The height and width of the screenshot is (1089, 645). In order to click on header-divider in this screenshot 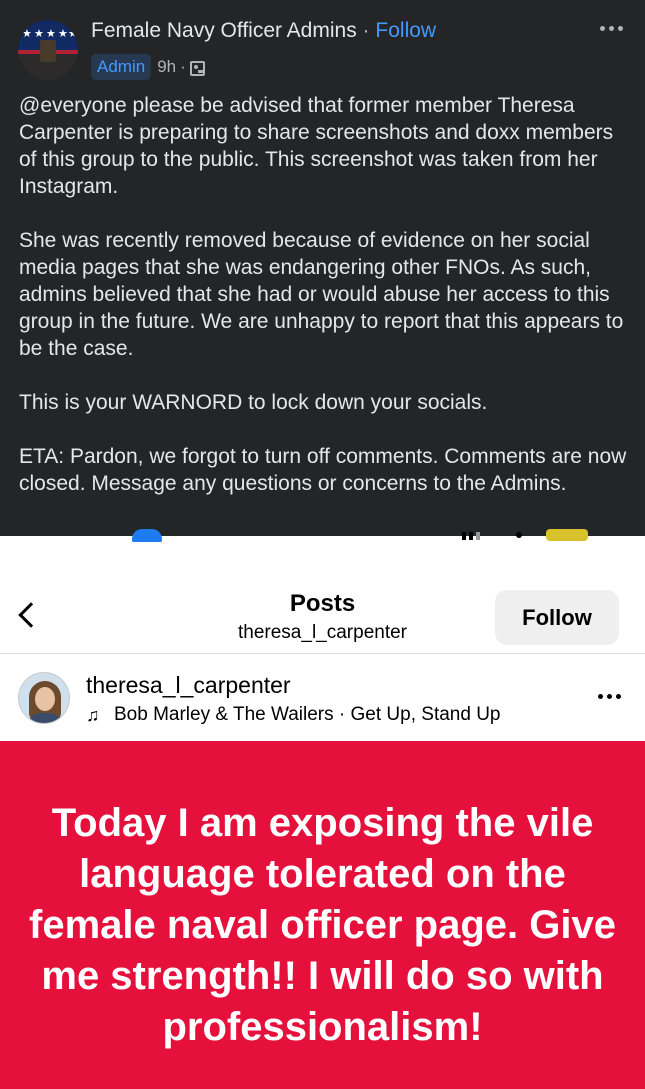, I will do `click(322, 653)`.